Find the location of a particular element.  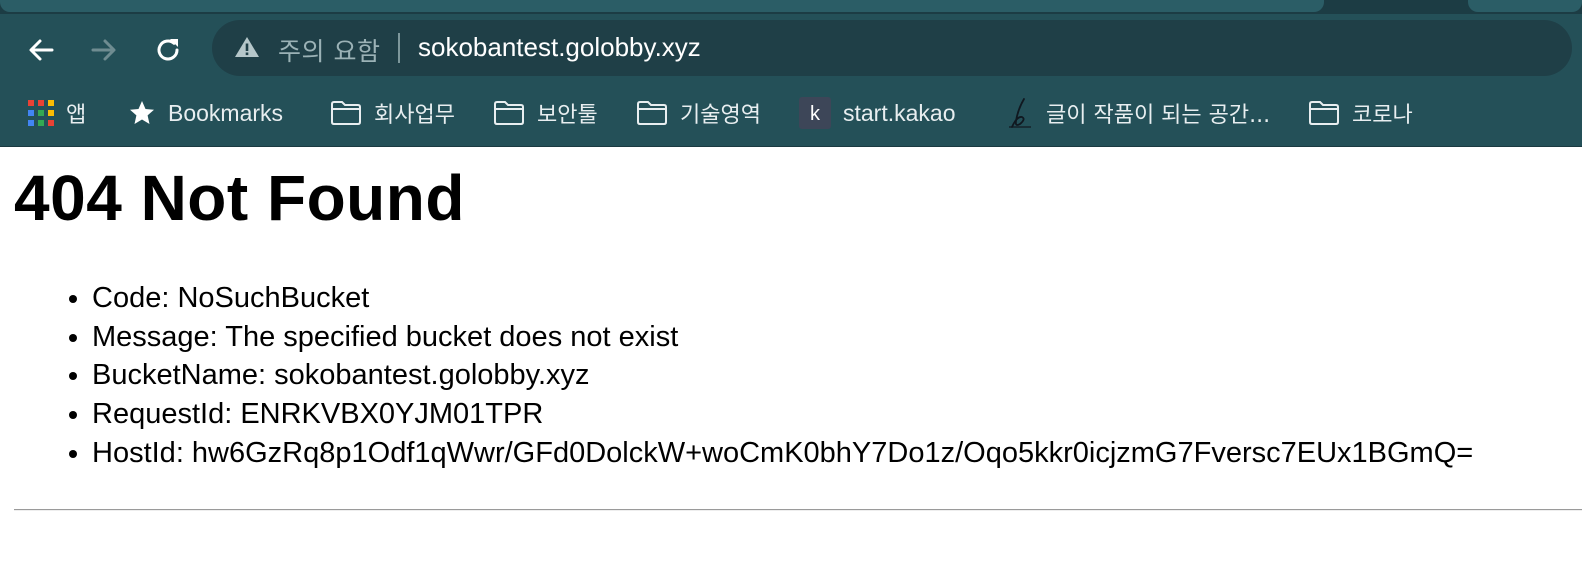

kakao-k-icon: k is located at coordinates (815, 113).